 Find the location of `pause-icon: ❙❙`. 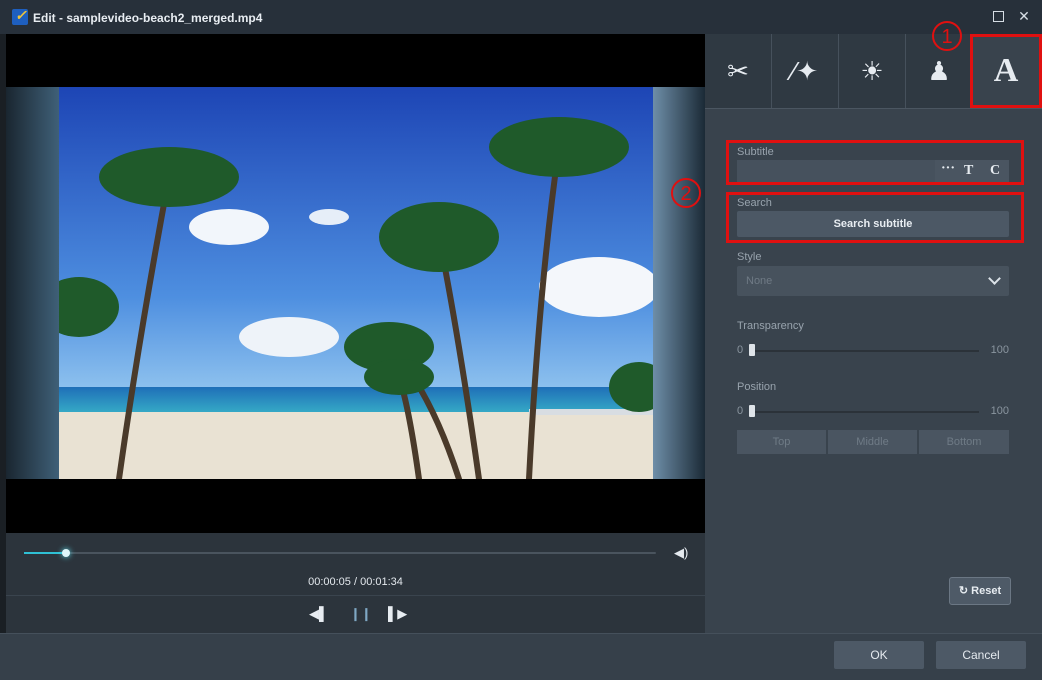

pause-icon: ❙❙ is located at coordinates (361, 614).